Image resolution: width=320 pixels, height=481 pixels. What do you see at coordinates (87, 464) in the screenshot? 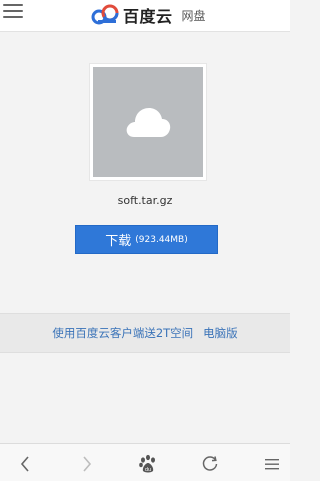
I see `forward-icon` at bounding box center [87, 464].